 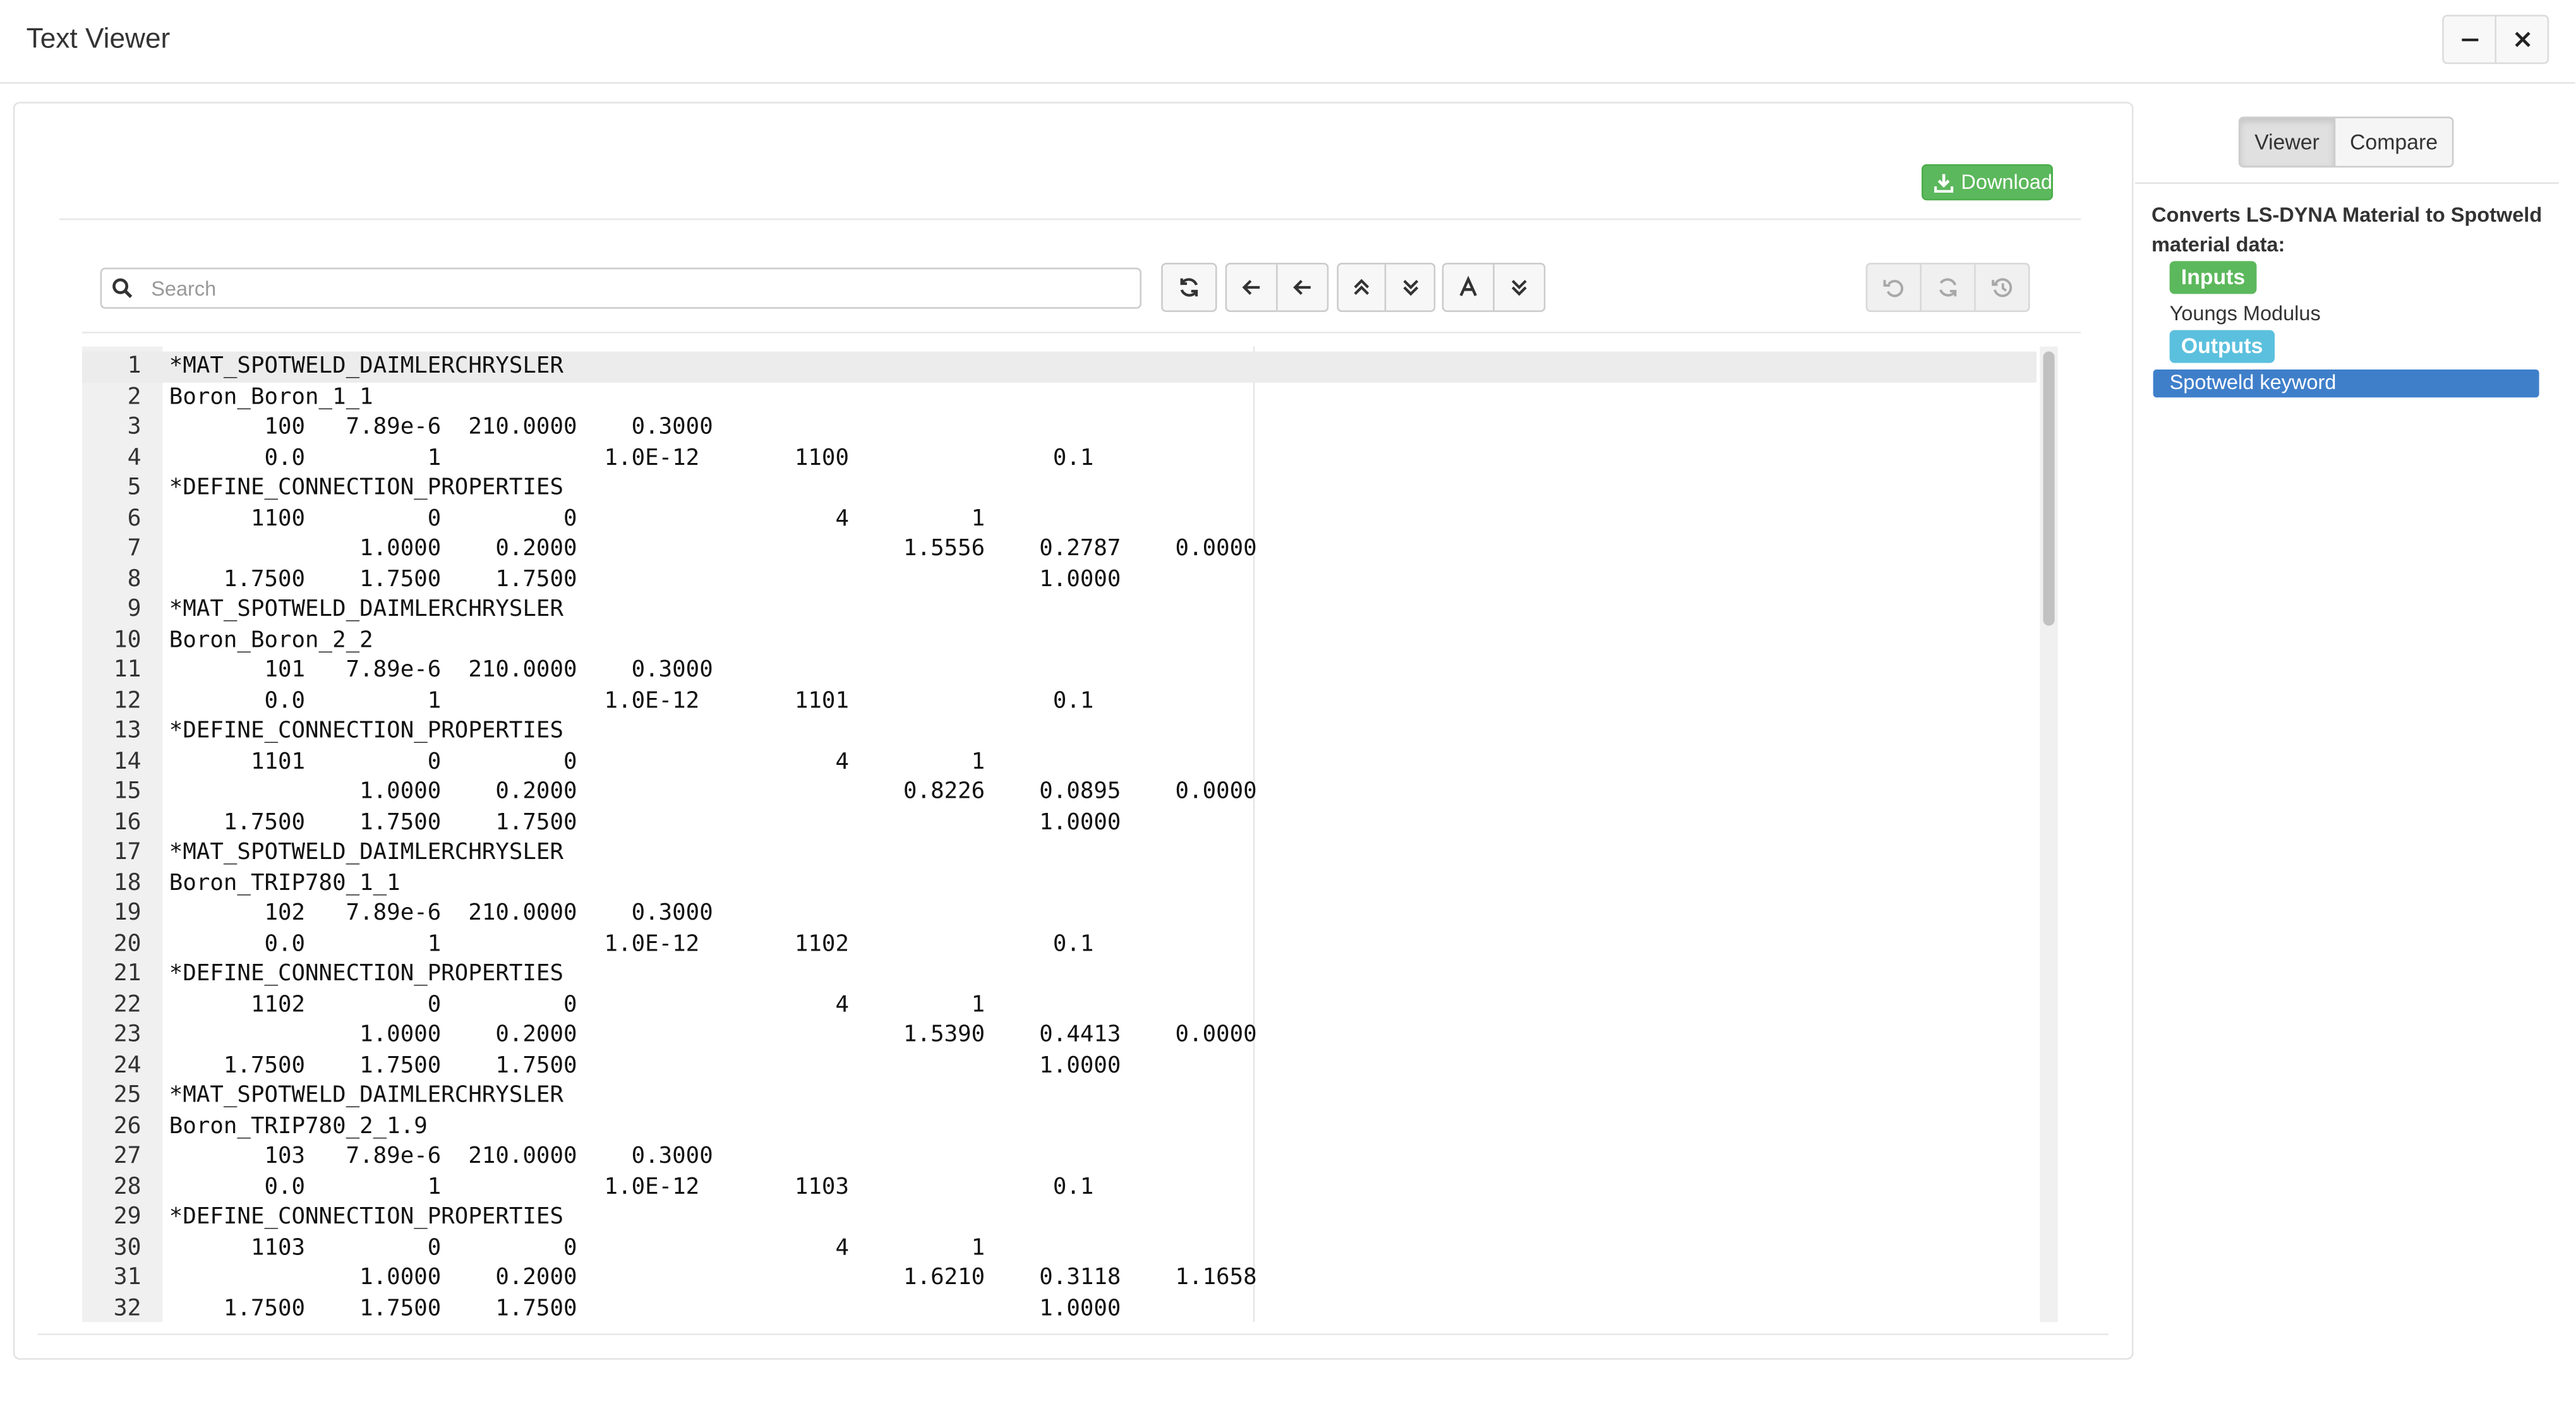 I want to click on minimize-button, so click(x=2469, y=39).